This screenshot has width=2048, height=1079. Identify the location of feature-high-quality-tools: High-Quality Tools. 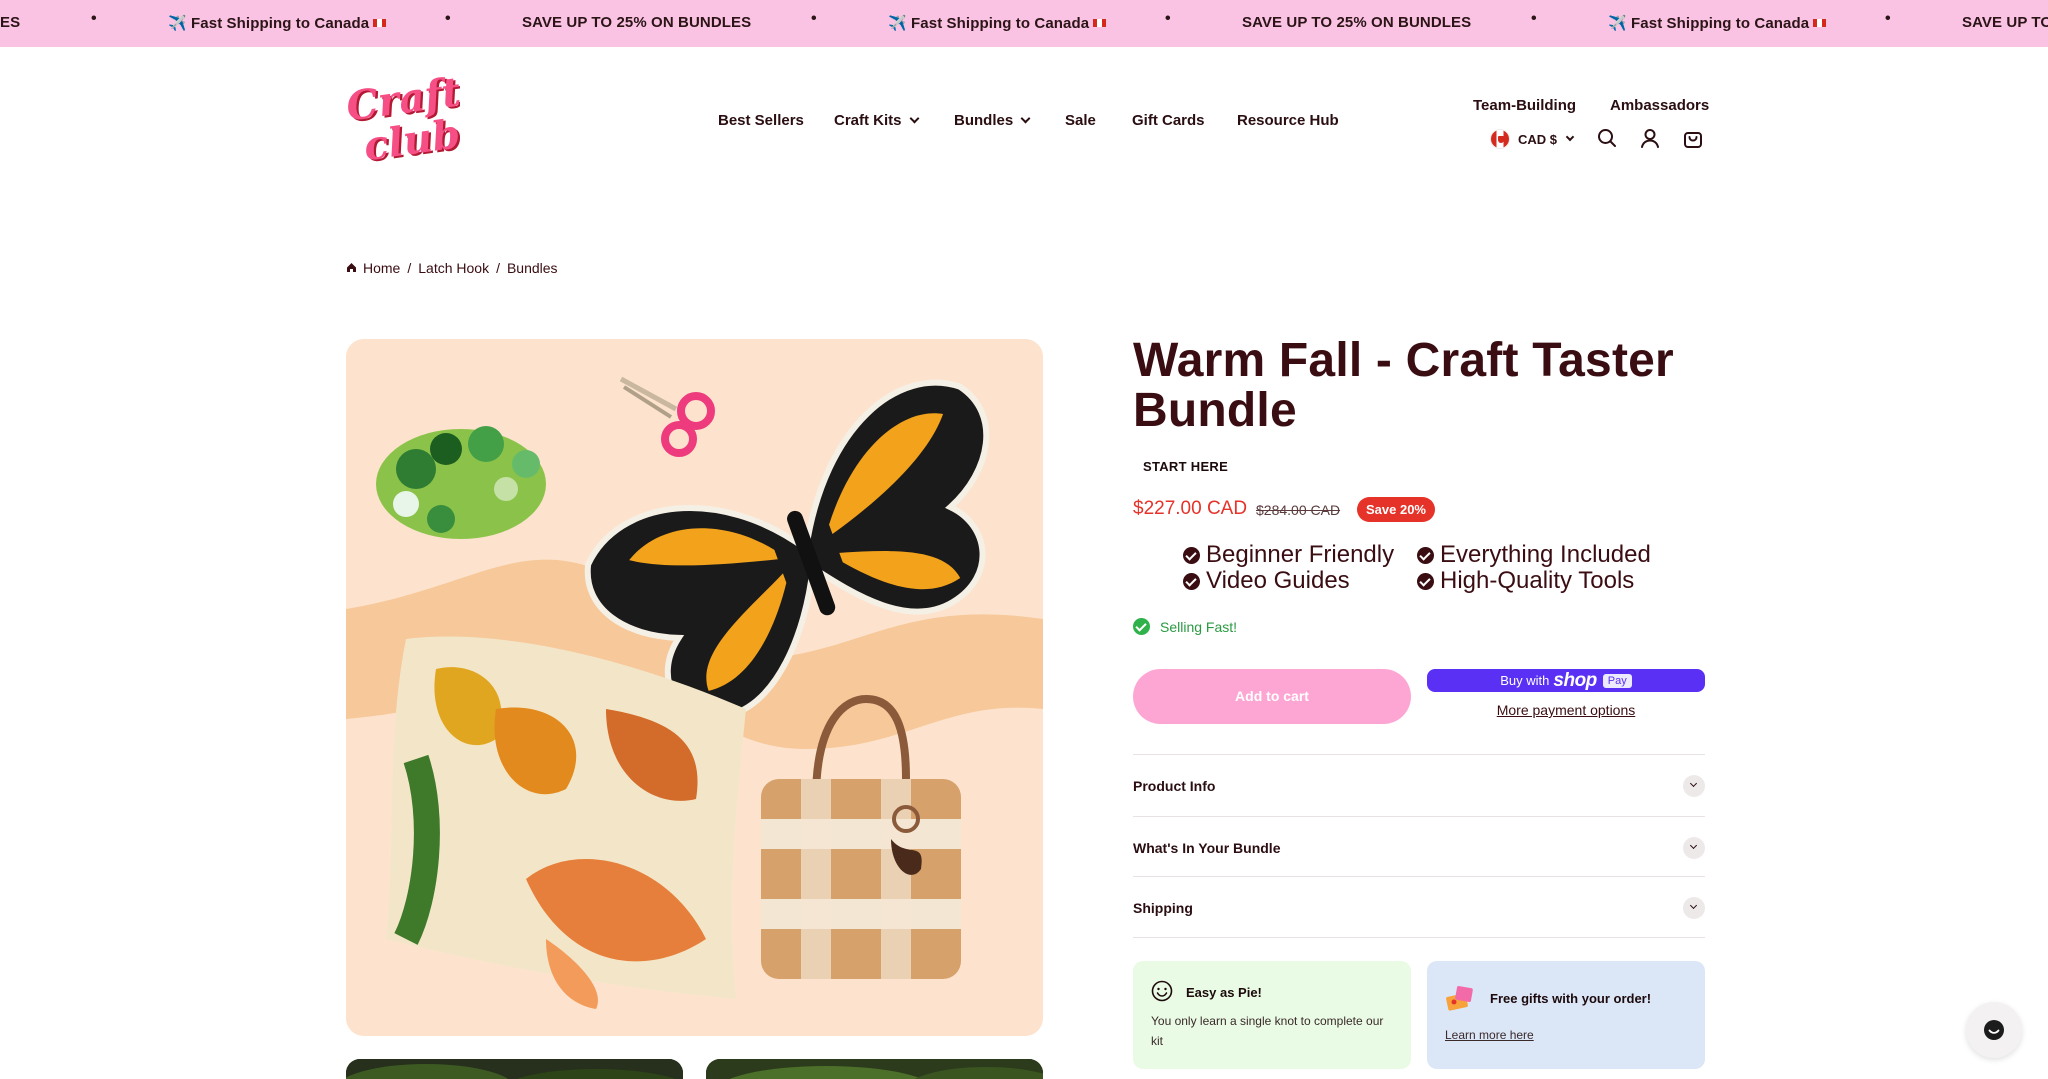
(1525, 581).